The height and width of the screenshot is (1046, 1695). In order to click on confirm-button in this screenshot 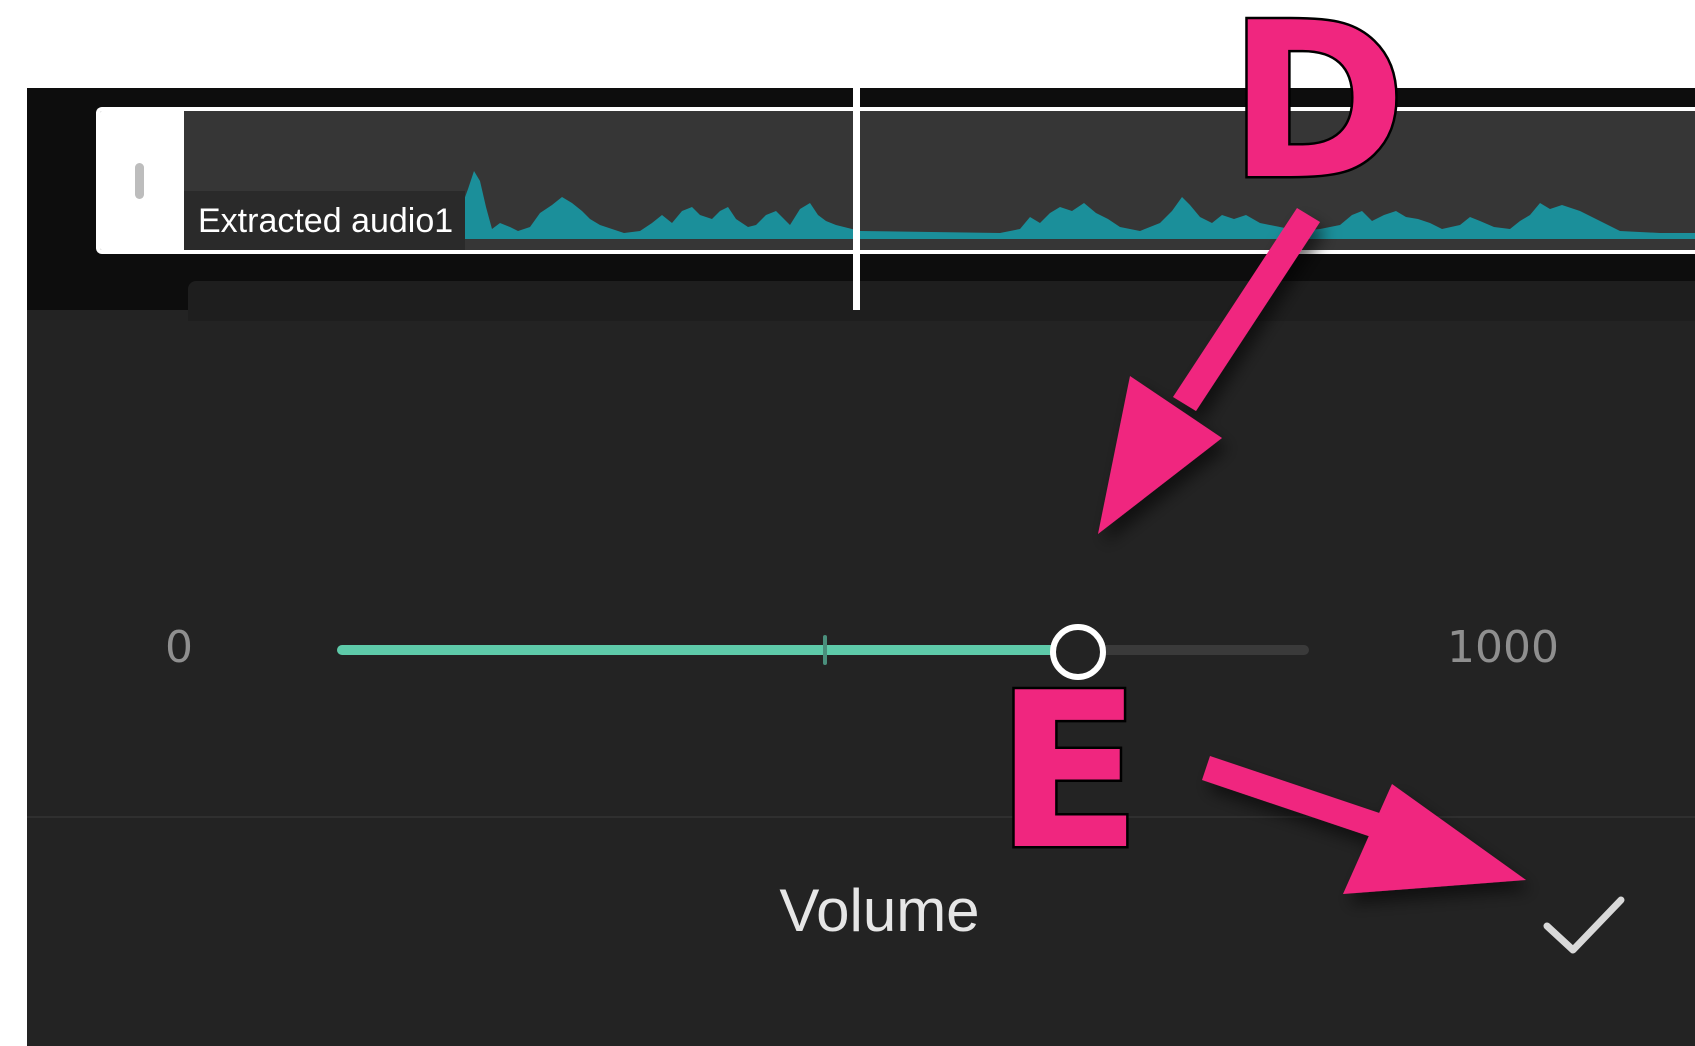, I will do `click(1582, 923)`.